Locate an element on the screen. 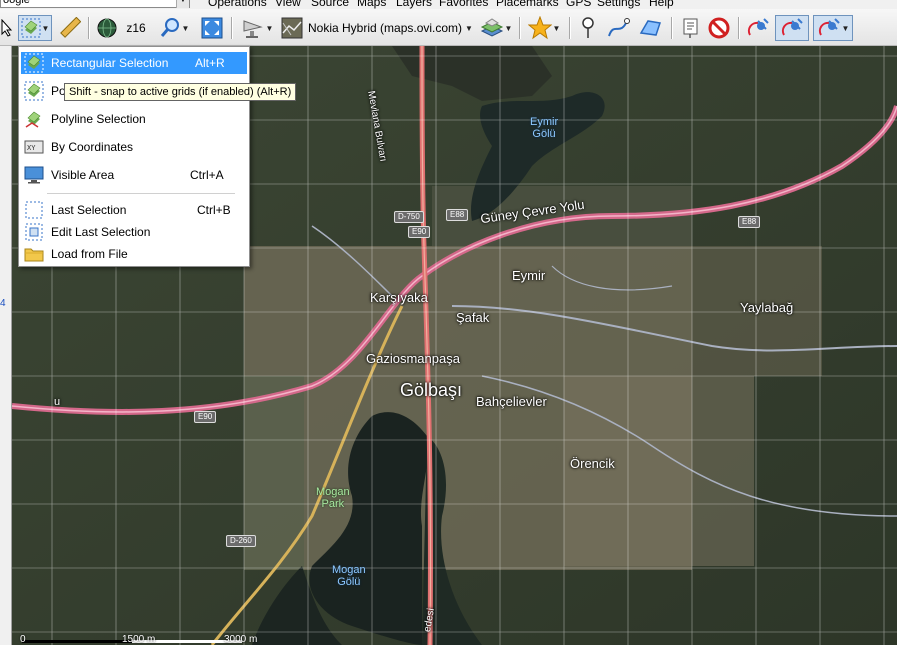  zoom-button: ▼ is located at coordinates (174, 28).